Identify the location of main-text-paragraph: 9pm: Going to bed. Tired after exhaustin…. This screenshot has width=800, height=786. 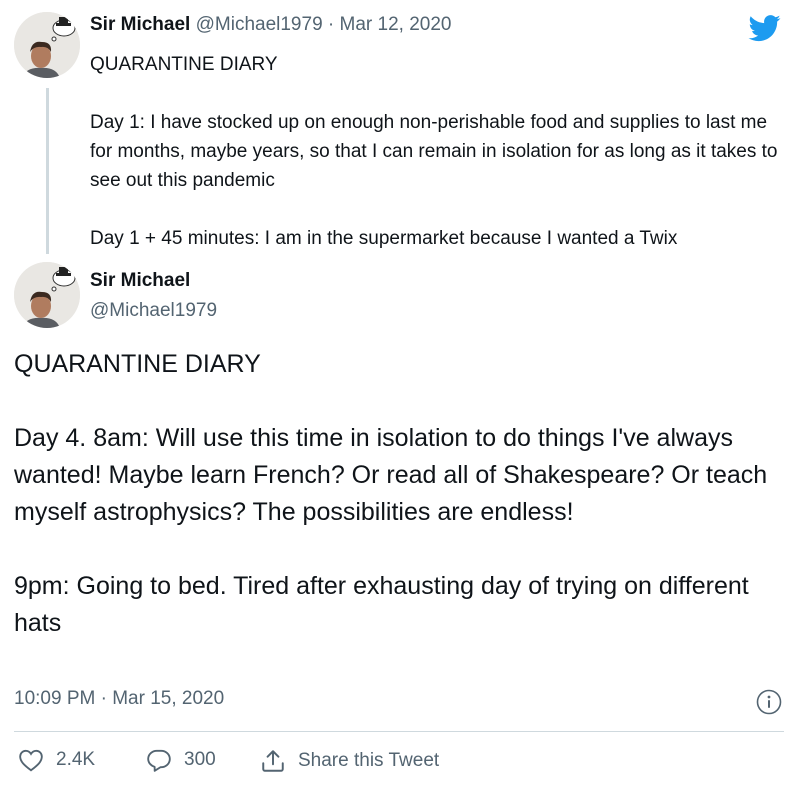
(381, 604).